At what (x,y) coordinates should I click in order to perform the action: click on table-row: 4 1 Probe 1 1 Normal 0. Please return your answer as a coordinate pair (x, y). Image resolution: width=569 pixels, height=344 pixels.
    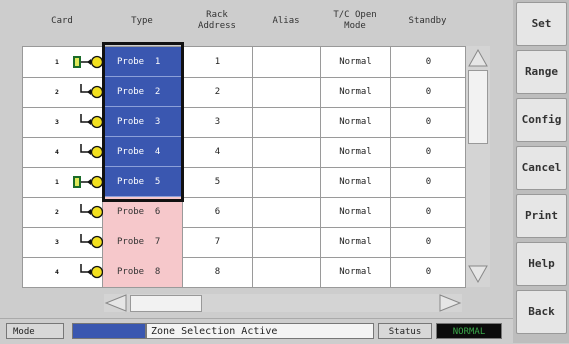
    Looking at the image, I should click on (244, 62).